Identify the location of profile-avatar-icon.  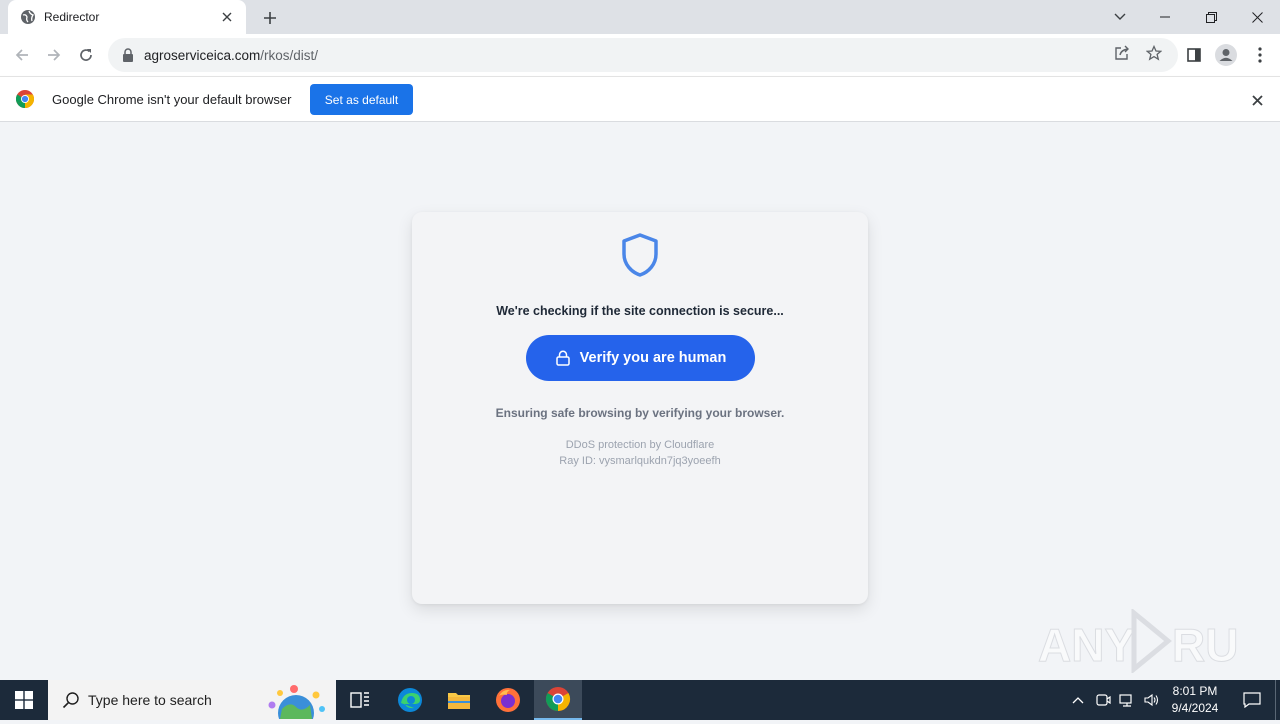
(1226, 55).